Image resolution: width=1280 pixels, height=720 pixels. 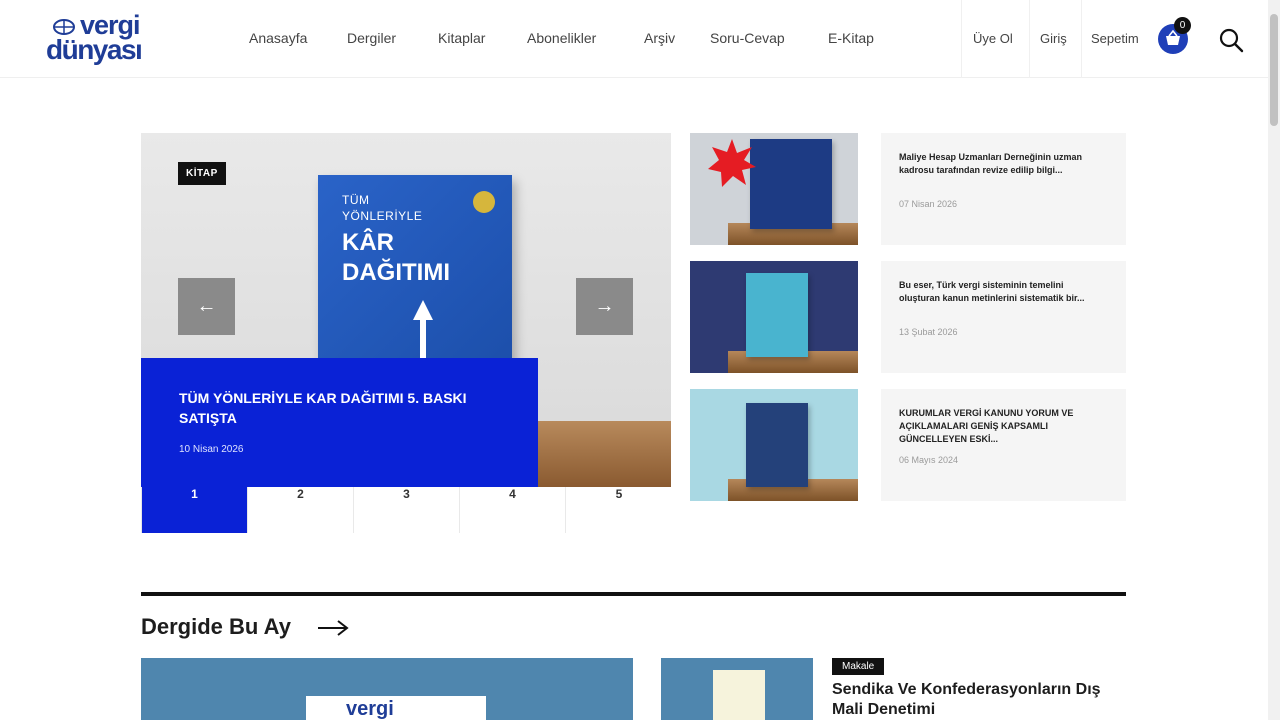 What do you see at coordinates (633, 594) in the screenshot?
I see `section-divider` at bounding box center [633, 594].